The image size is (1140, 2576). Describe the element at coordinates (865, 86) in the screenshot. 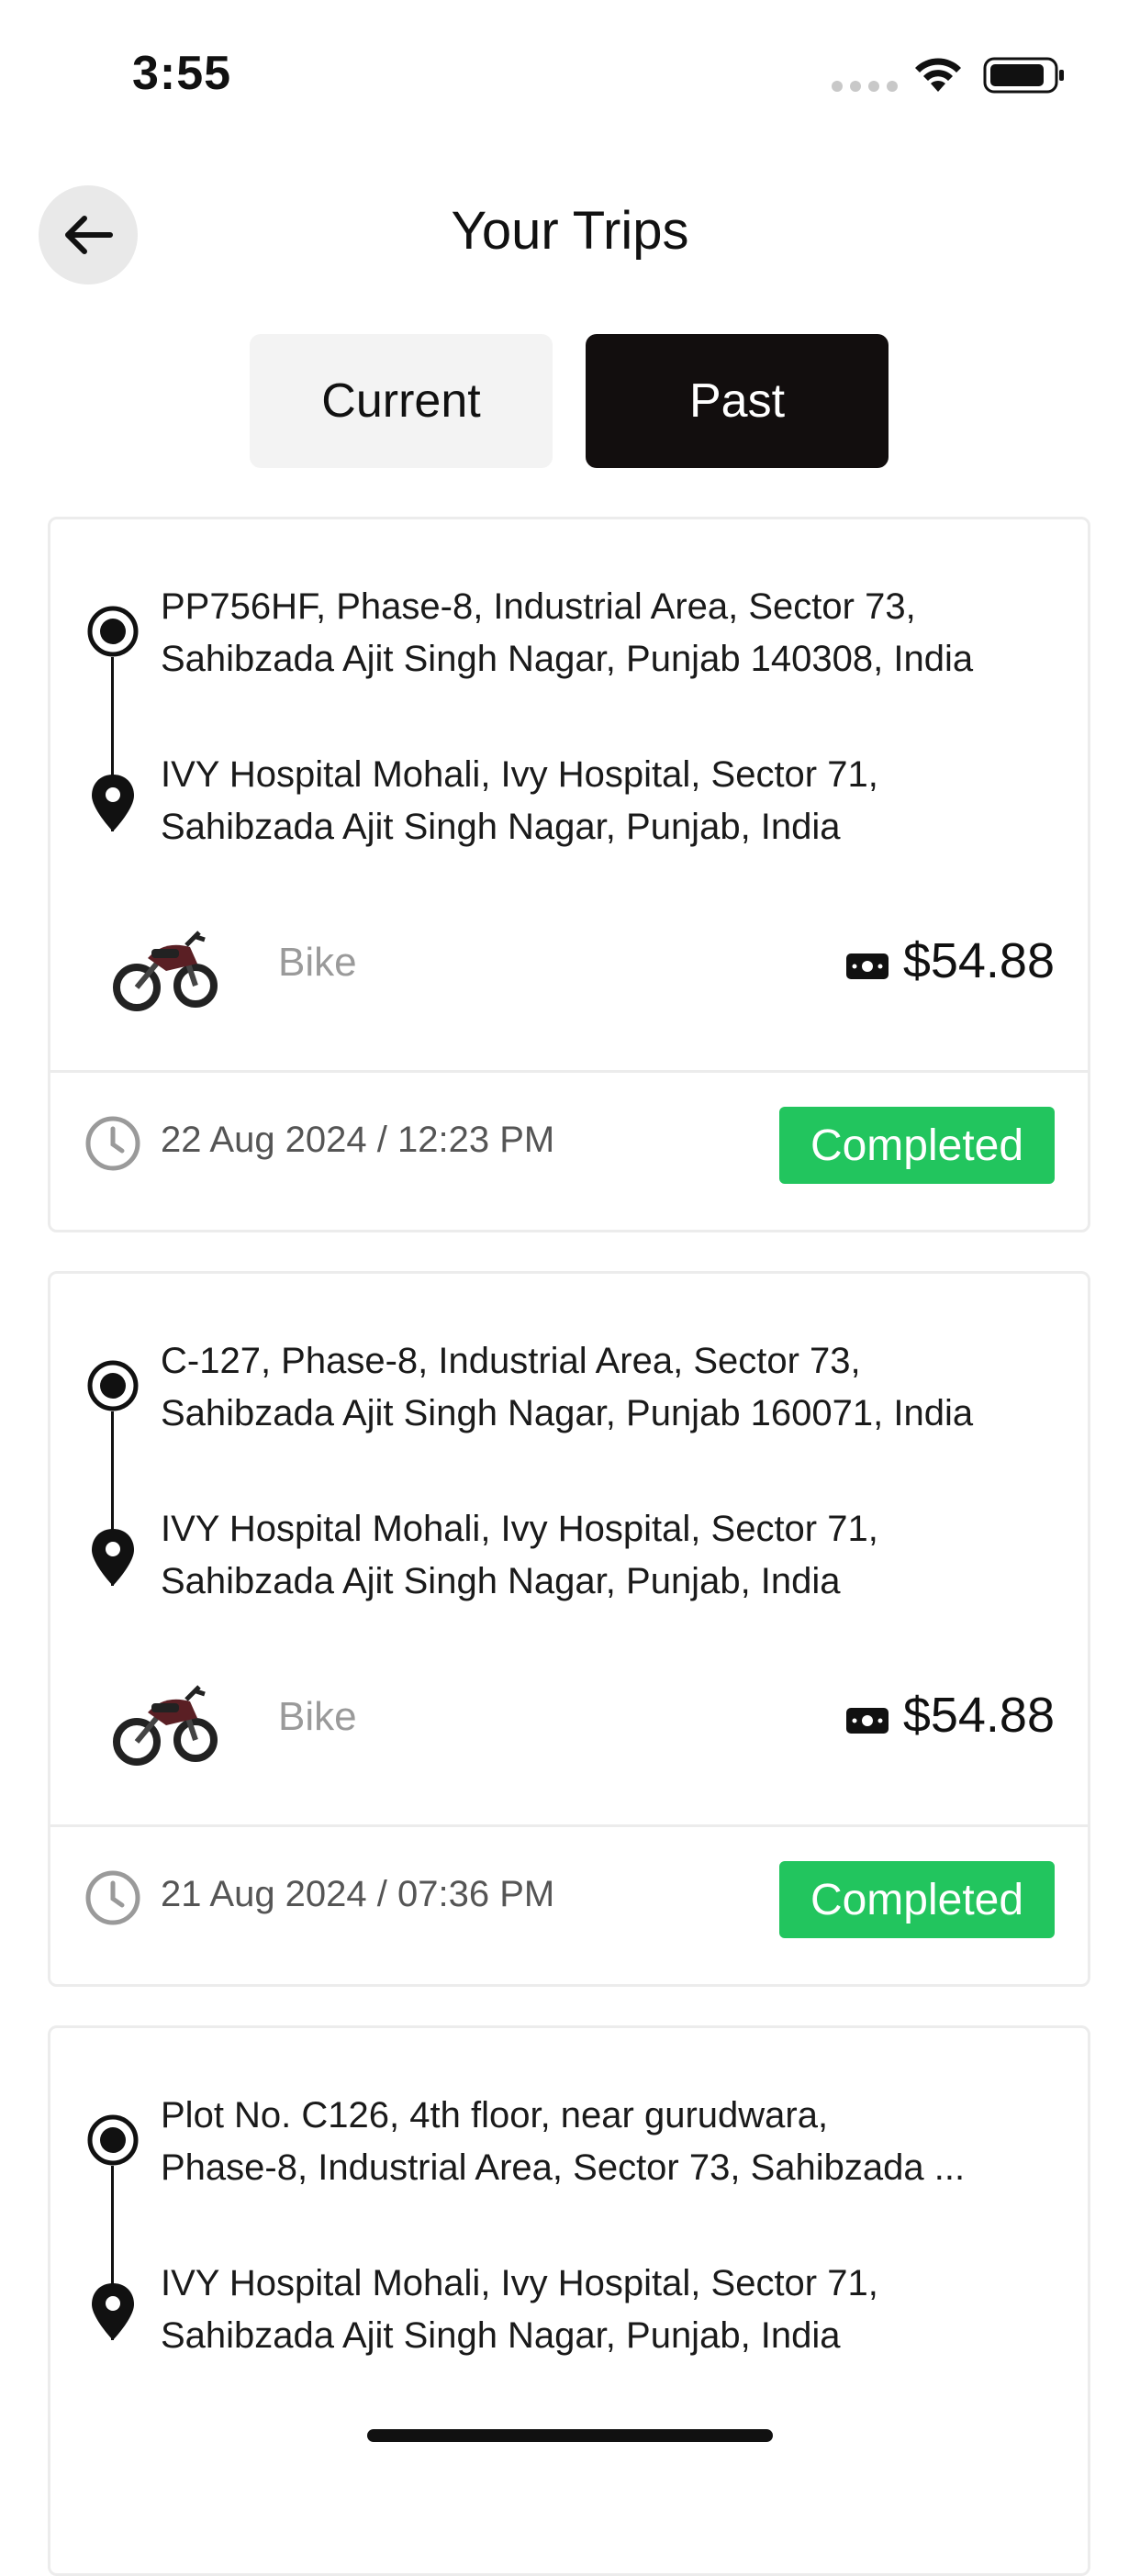

I see `cellular-signal-icon` at that location.